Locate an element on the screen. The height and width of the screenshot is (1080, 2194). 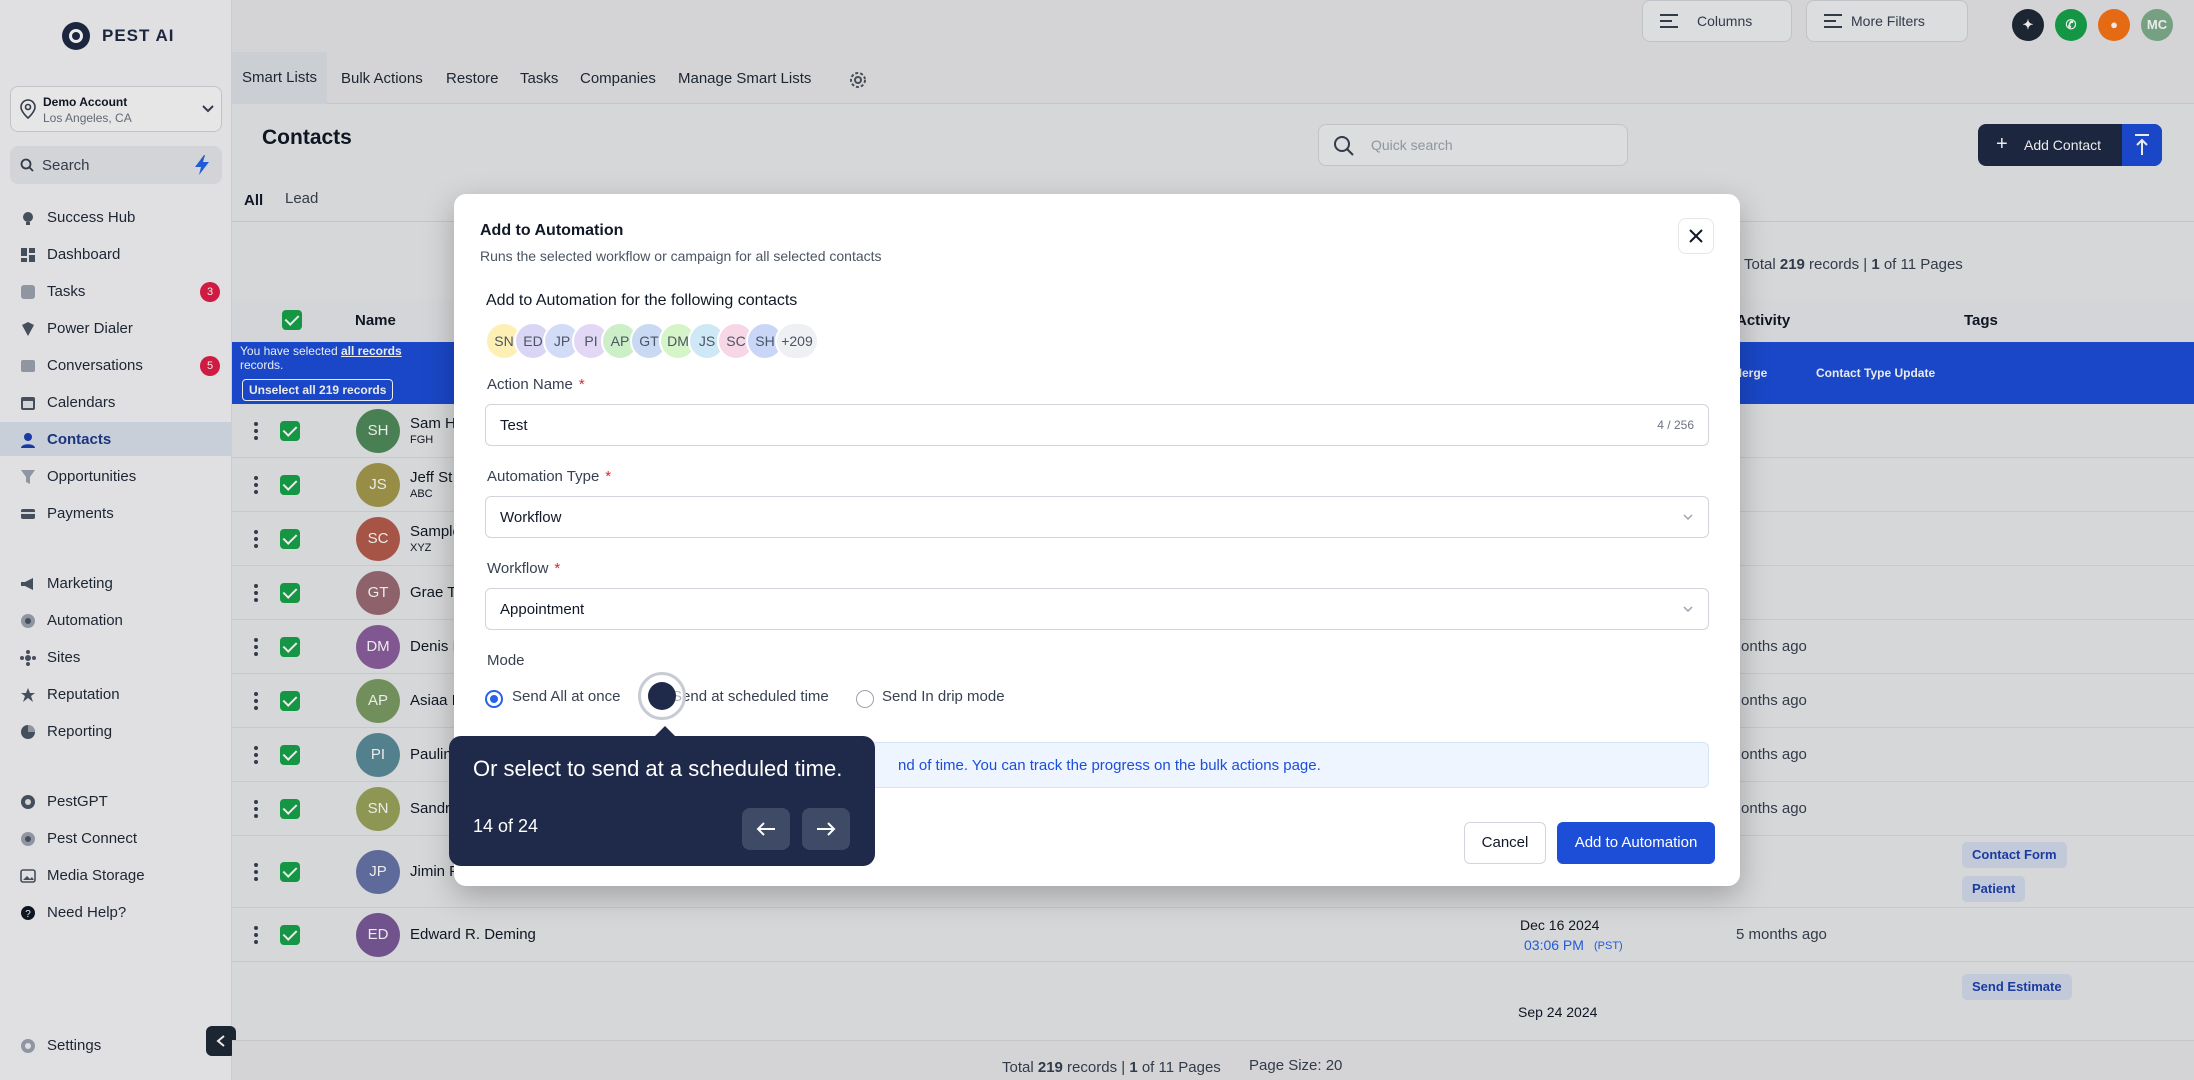
mode-drip-radio is located at coordinates (865, 699).